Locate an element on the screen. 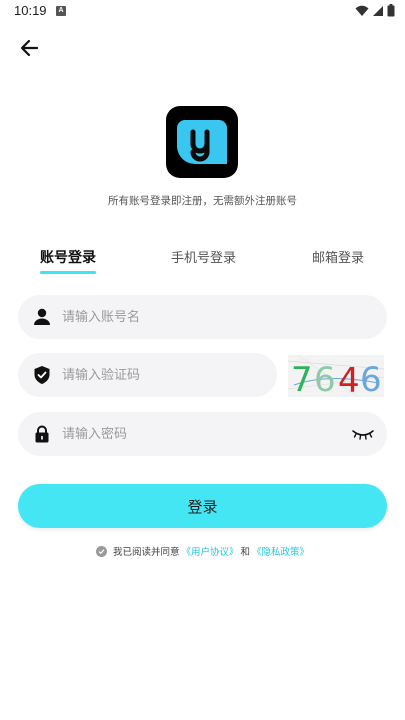  privacy-policy-link: 《隐私政策》 is located at coordinates (280, 551).